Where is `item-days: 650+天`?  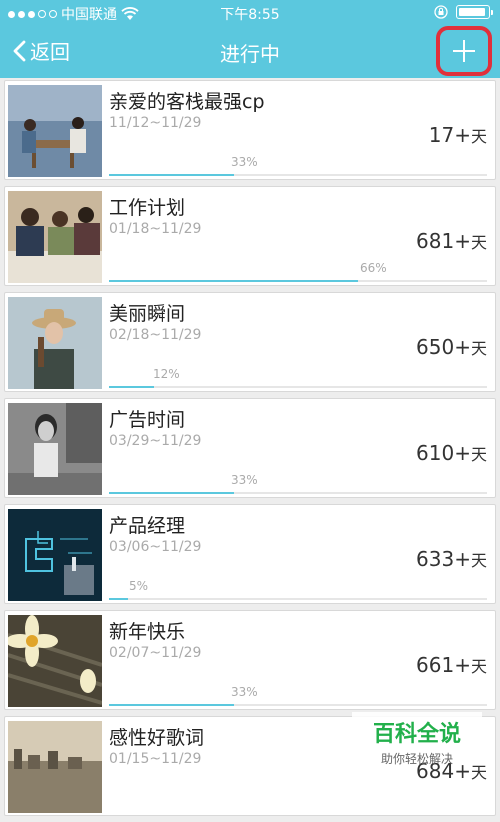 item-days: 650+天 is located at coordinates (451, 347).